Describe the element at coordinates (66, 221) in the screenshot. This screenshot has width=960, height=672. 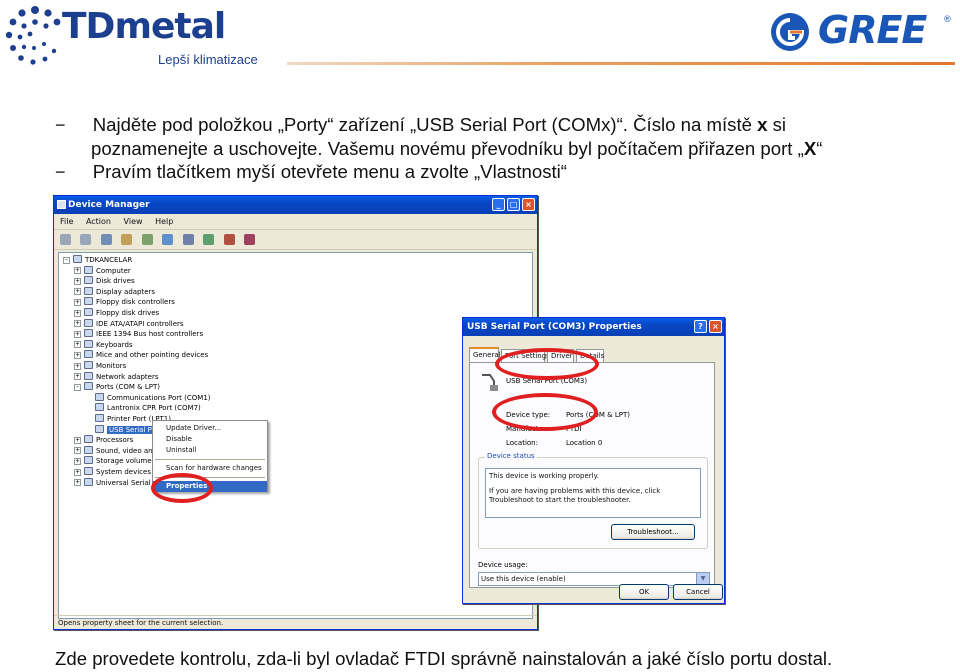
I see `menu-file: File` at that location.